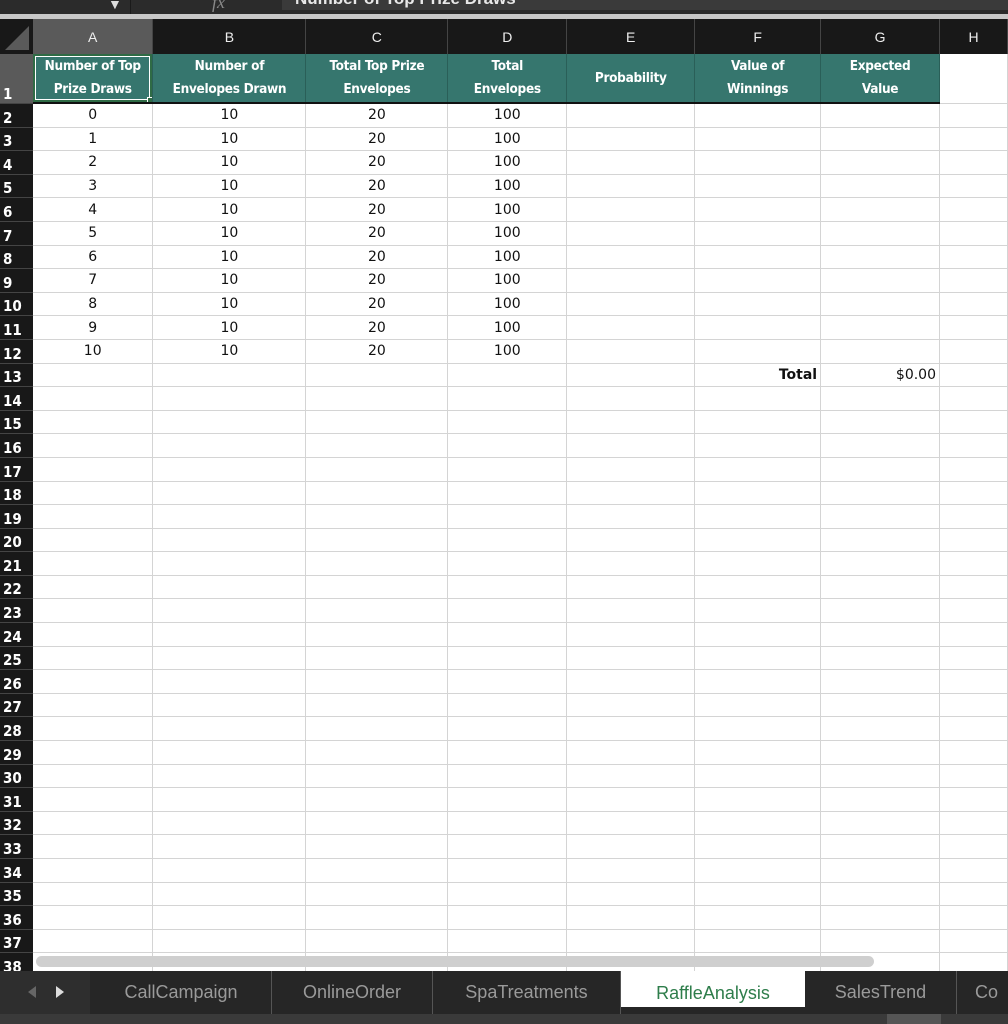 This screenshot has width=1008, height=1024. I want to click on cell-d30, so click(507, 776).